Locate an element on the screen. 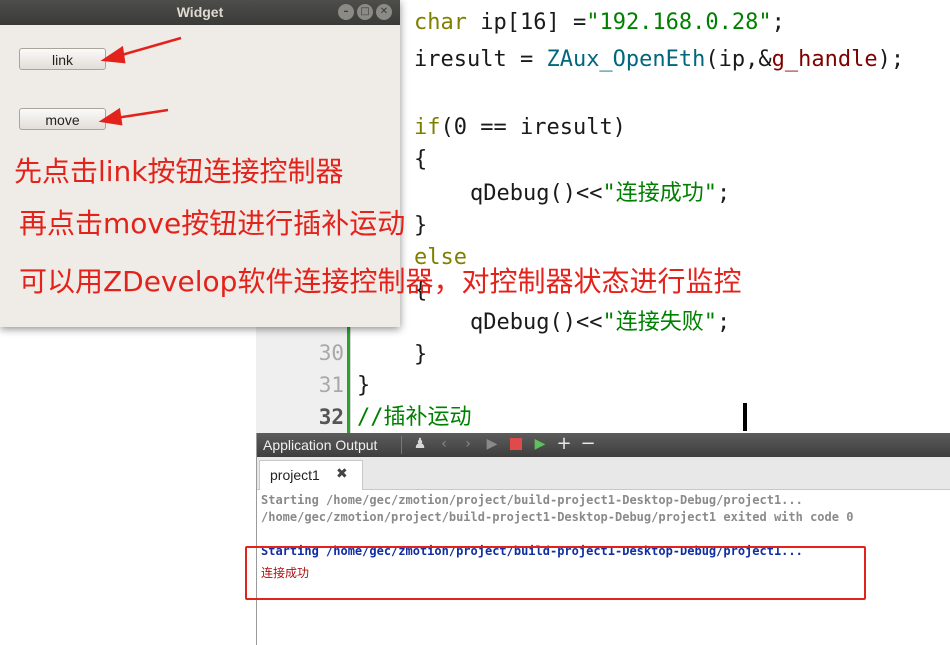 The image size is (950, 645). annotation-step3: 可以用ZDevelop软件连接控制器，对控制器状态进行监控 is located at coordinates (380, 281).